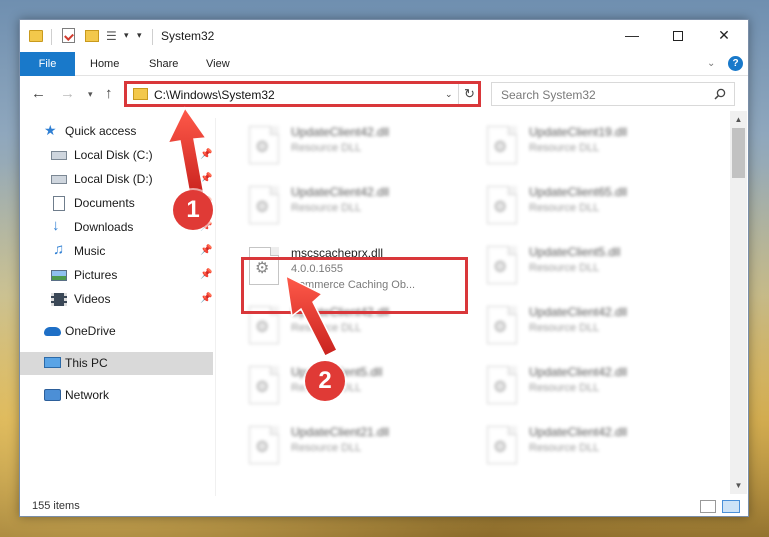  Describe the element at coordinates (325, 381) in the screenshot. I see `step-badge-2: 2` at that location.